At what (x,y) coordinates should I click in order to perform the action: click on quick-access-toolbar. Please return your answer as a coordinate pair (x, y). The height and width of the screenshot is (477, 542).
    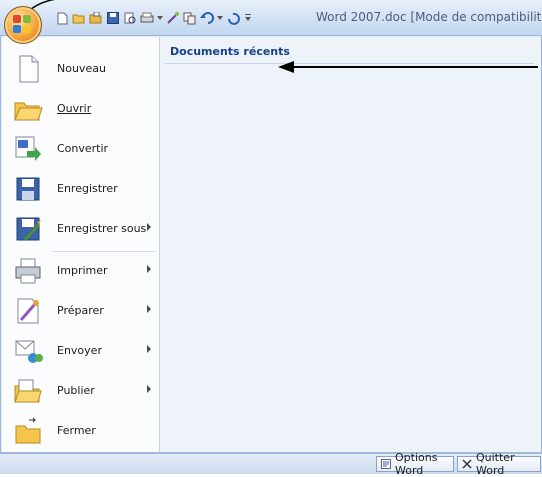
    Looking at the image, I should click on (154, 18).